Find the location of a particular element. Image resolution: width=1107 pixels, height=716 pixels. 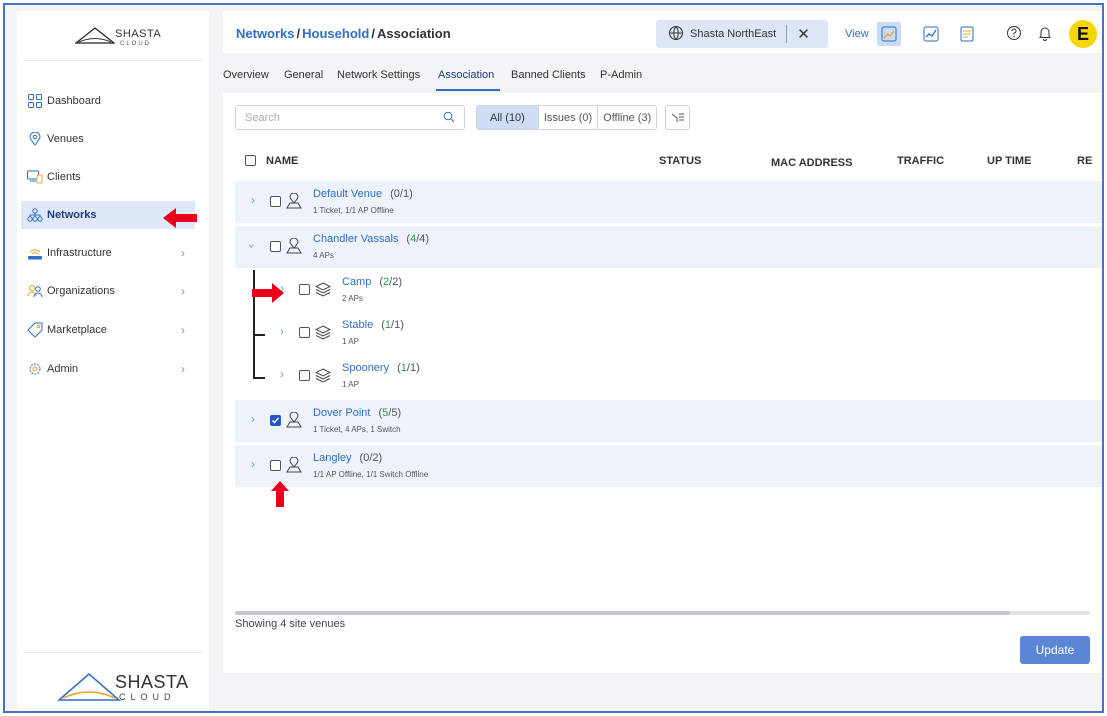

view-map-button is located at coordinates (889, 34).